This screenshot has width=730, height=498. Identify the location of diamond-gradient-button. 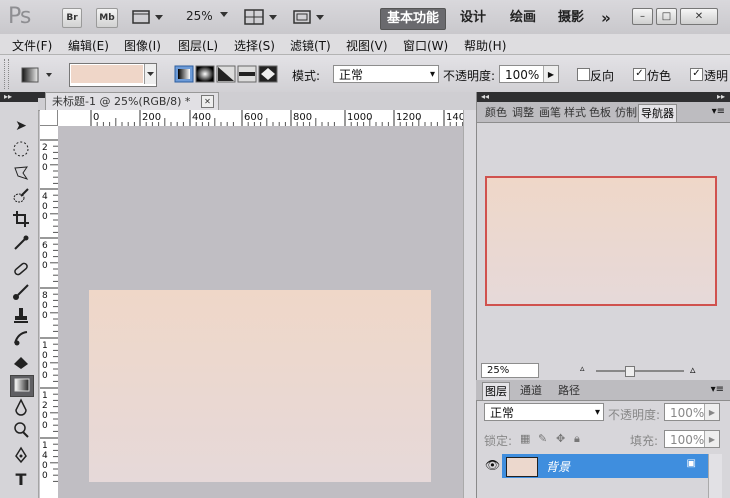
(268, 74).